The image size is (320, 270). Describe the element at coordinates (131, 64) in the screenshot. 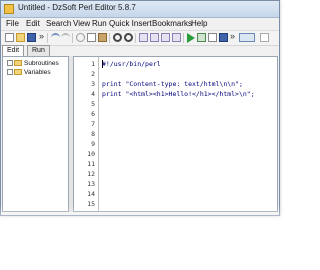

I see `code-line: #!/usr/bin/perl` at that location.